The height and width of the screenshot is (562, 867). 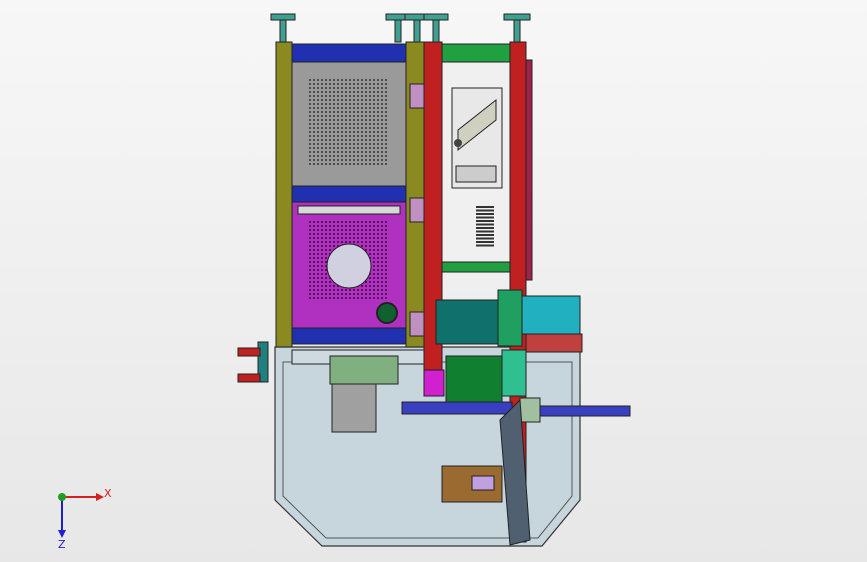 What do you see at coordinates (249, 378) in the screenshot?
I see `handle-lower` at bounding box center [249, 378].